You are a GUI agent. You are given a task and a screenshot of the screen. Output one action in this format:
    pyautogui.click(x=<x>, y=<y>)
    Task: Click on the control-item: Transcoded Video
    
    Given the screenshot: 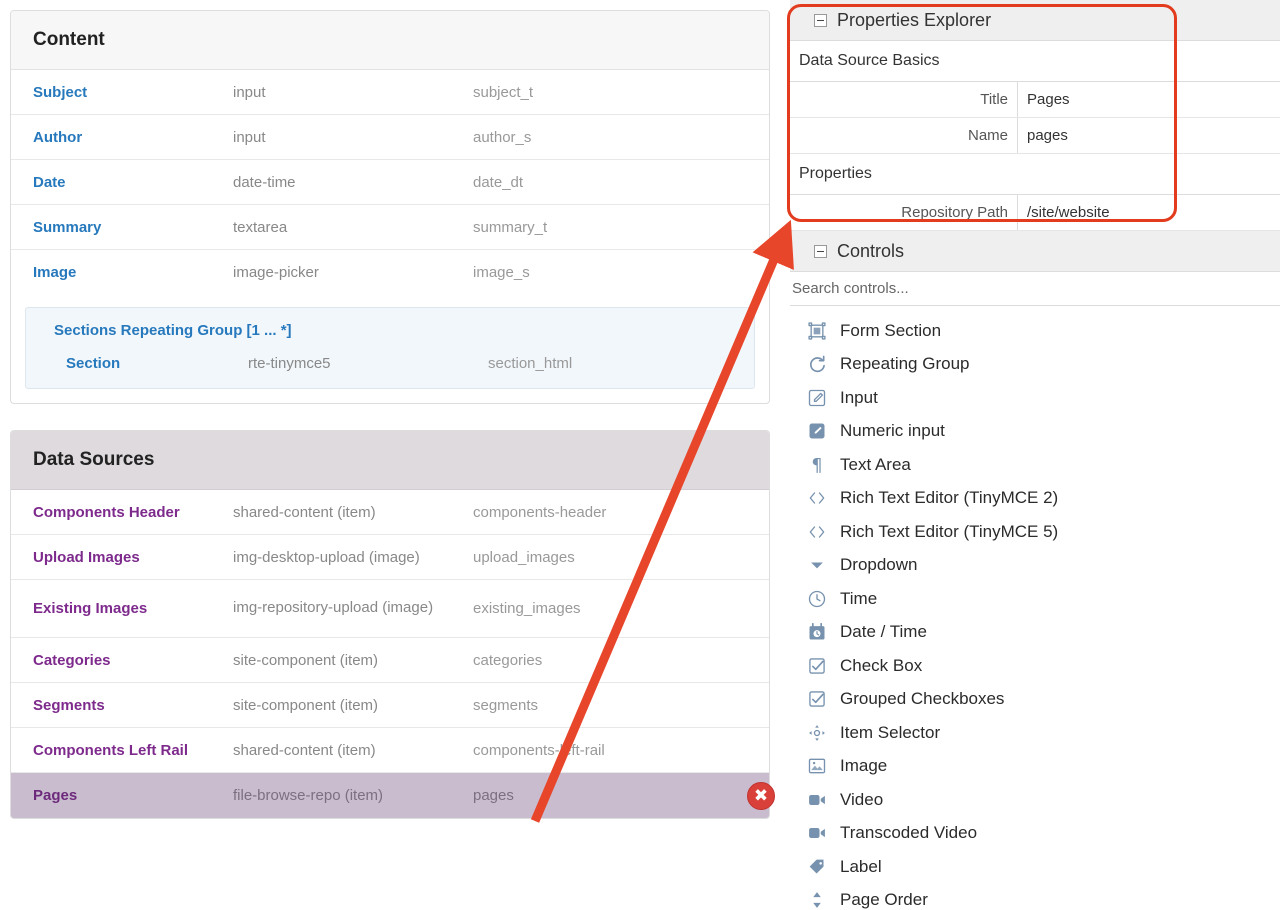 What is the action you would take?
    pyautogui.click(x=1035, y=834)
    